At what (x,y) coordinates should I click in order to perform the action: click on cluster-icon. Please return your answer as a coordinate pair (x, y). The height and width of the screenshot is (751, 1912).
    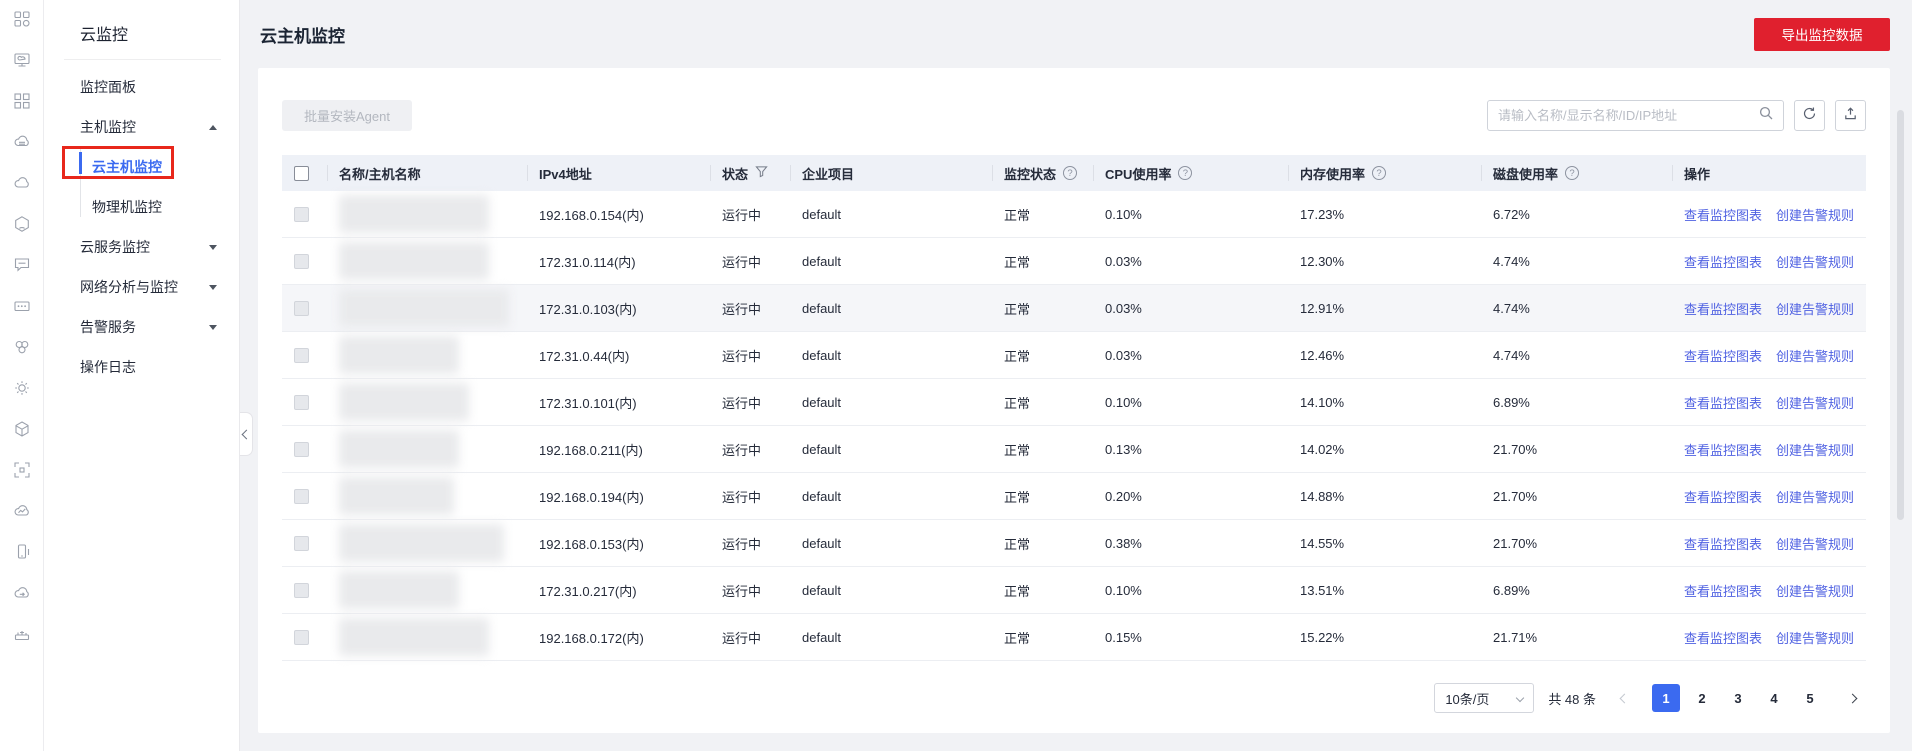
    Looking at the image, I should click on (22, 347).